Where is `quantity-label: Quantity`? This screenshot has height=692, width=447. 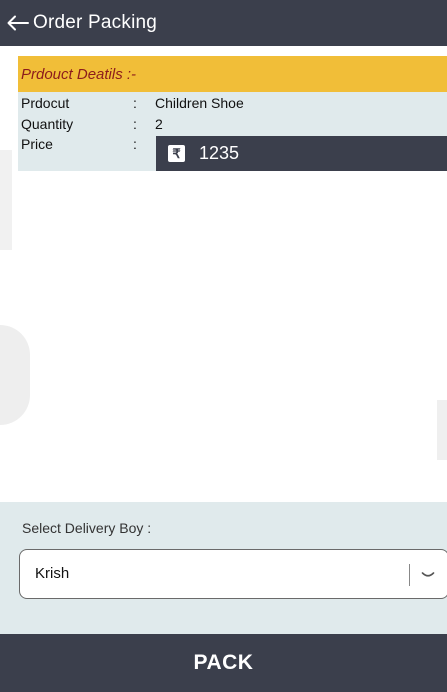 quantity-label: Quantity is located at coordinates (47, 124).